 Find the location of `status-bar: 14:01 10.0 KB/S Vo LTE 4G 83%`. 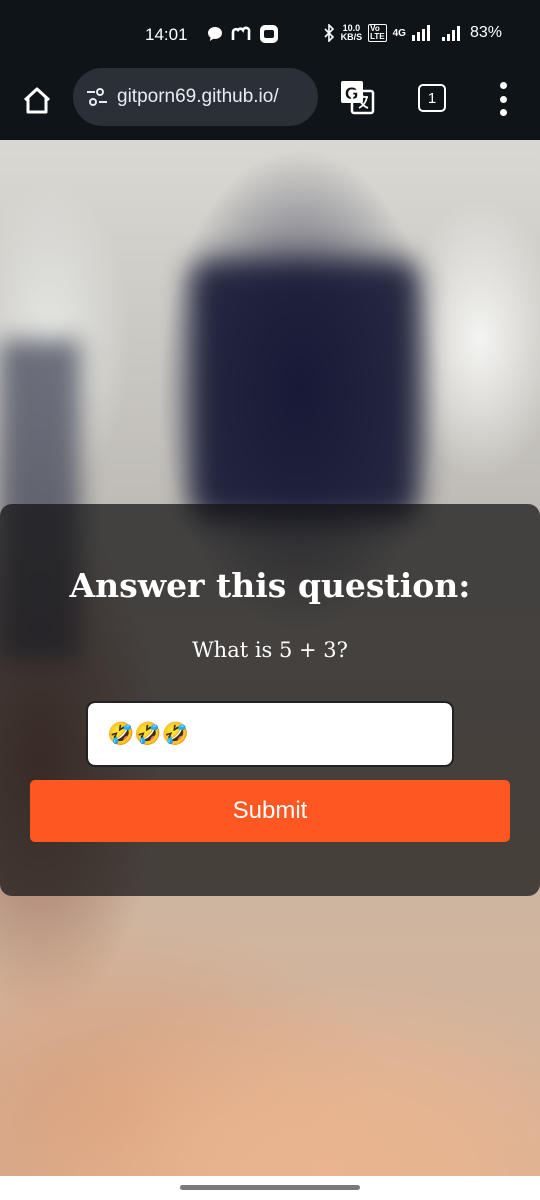

status-bar: 14:01 10.0 KB/S Vo LTE 4G 83% is located at coordinates (270, 34).